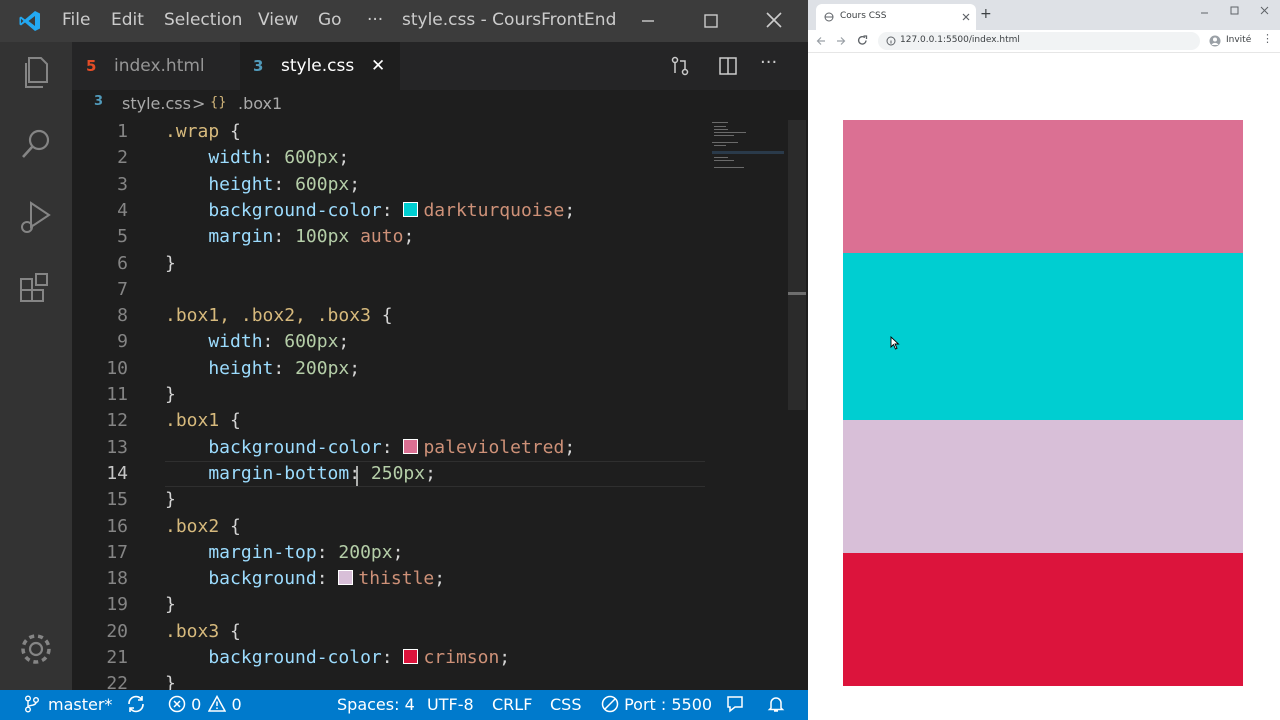 The height and width of the screenshot is (720, 1280). I want to click on reload-icon, so click(862, 40).